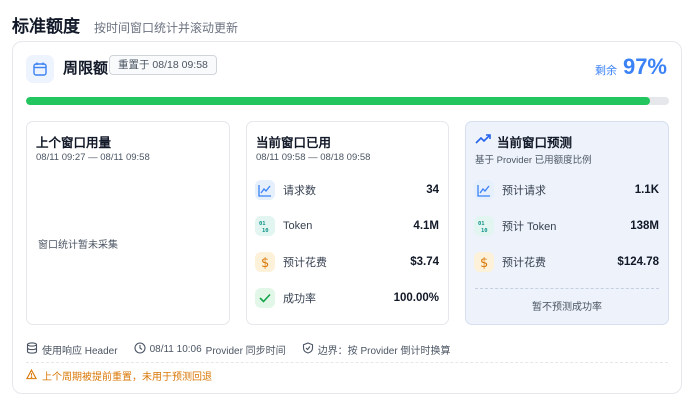  I want to click on row-label: Token, so click(298, 226).